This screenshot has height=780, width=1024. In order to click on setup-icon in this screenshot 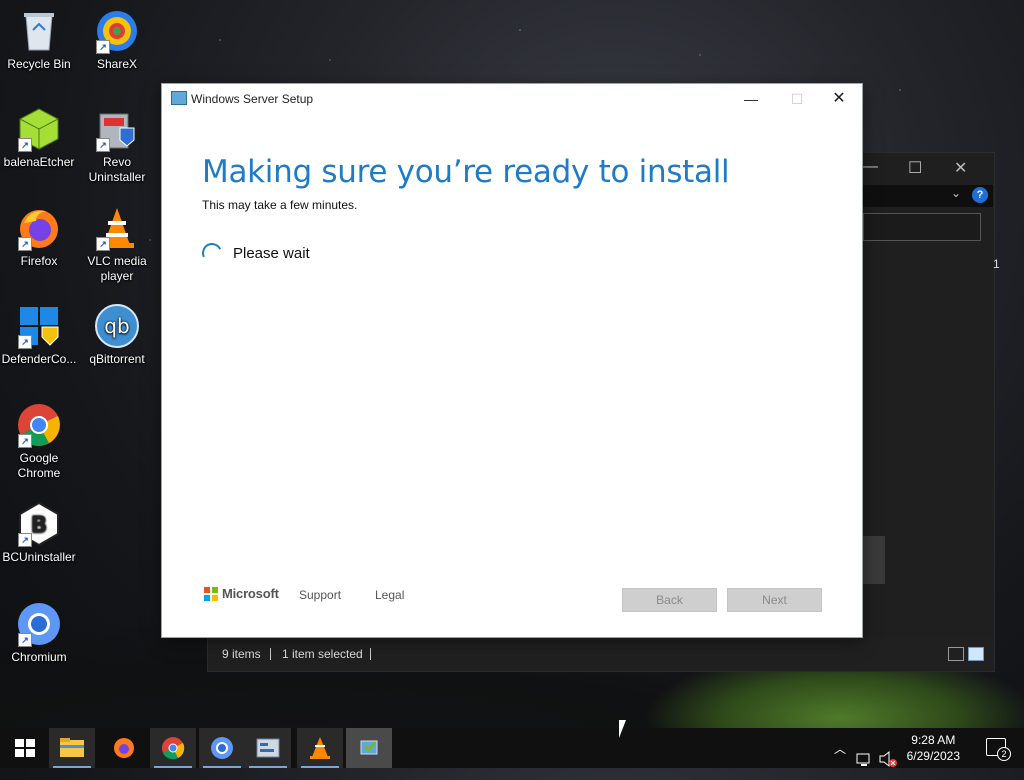, I will do `click(369, 747)`.